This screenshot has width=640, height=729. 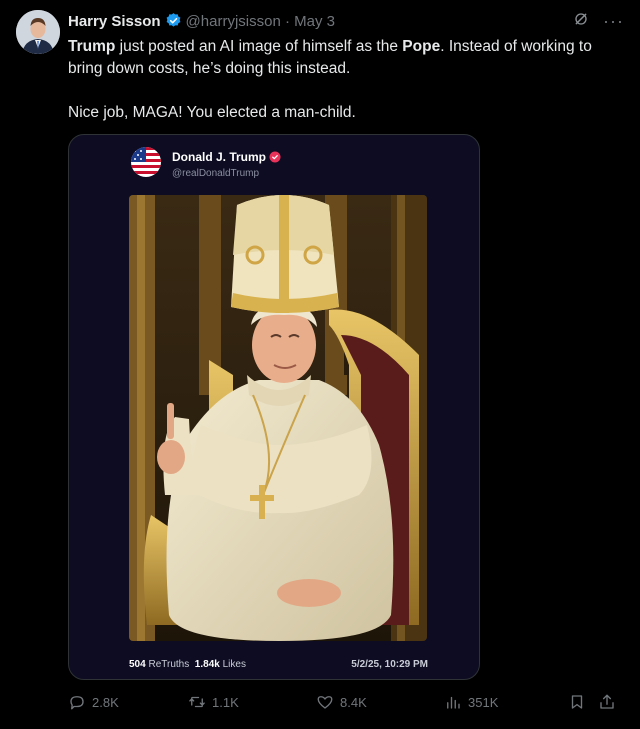 I want to click on share-icon, so click(x=607, y=702).